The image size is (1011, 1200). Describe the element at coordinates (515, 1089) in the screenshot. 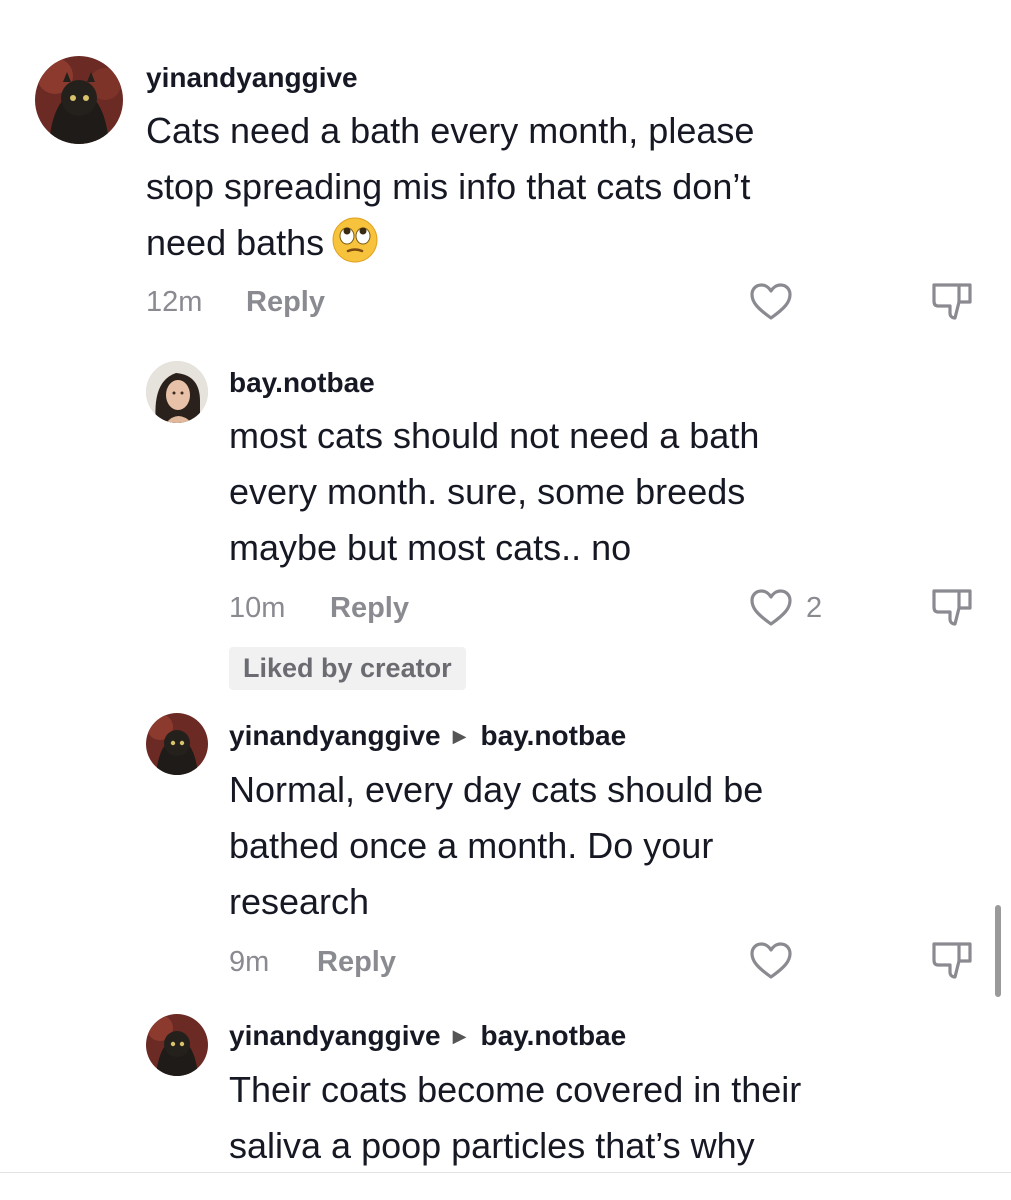

I see `comment-line: Their coats become covered in their` at that location.